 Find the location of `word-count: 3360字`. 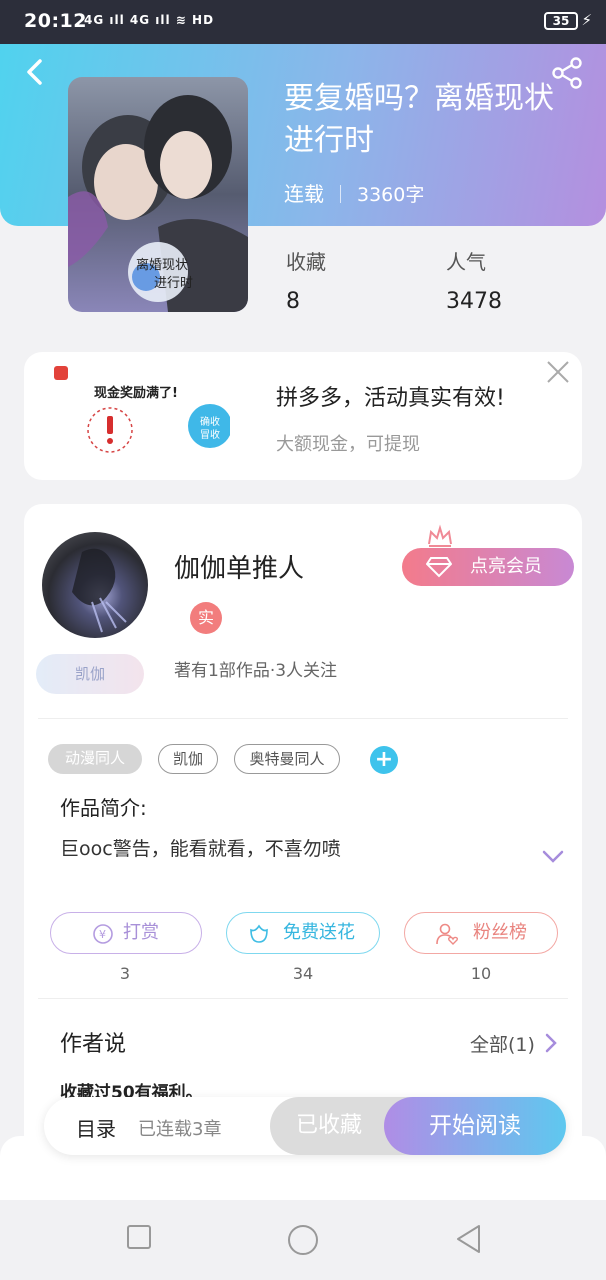

word-count: 3360字 is located at coordinates (391, 195).